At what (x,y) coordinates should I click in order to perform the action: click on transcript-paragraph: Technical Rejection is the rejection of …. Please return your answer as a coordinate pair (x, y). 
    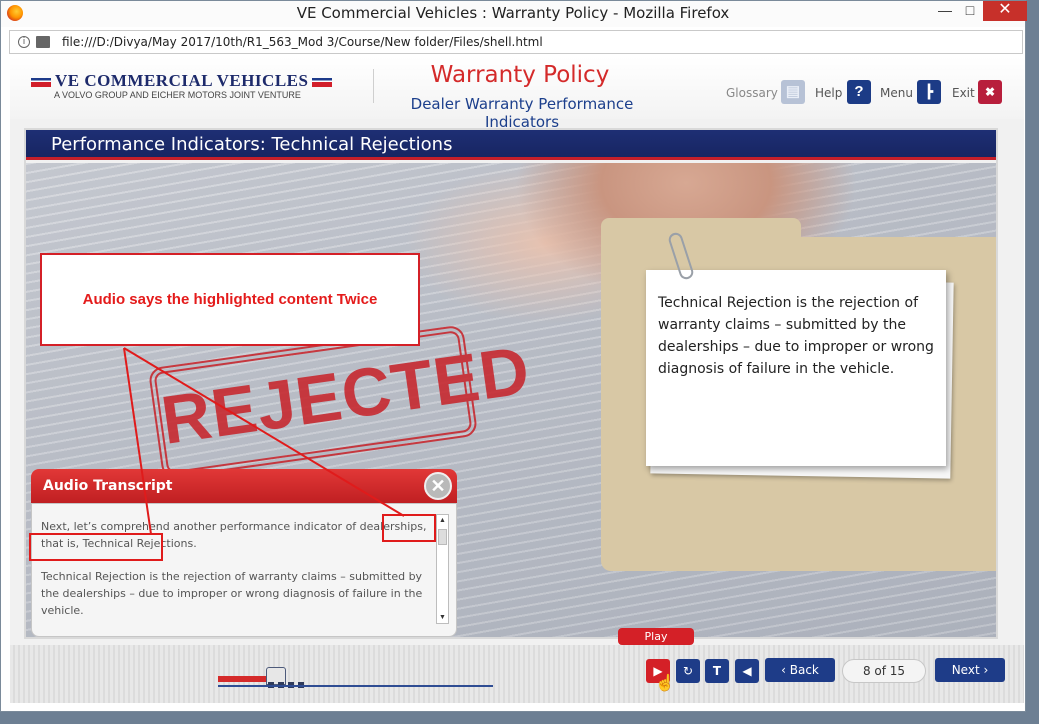
    Looking at the image, I should click on (232, 593).